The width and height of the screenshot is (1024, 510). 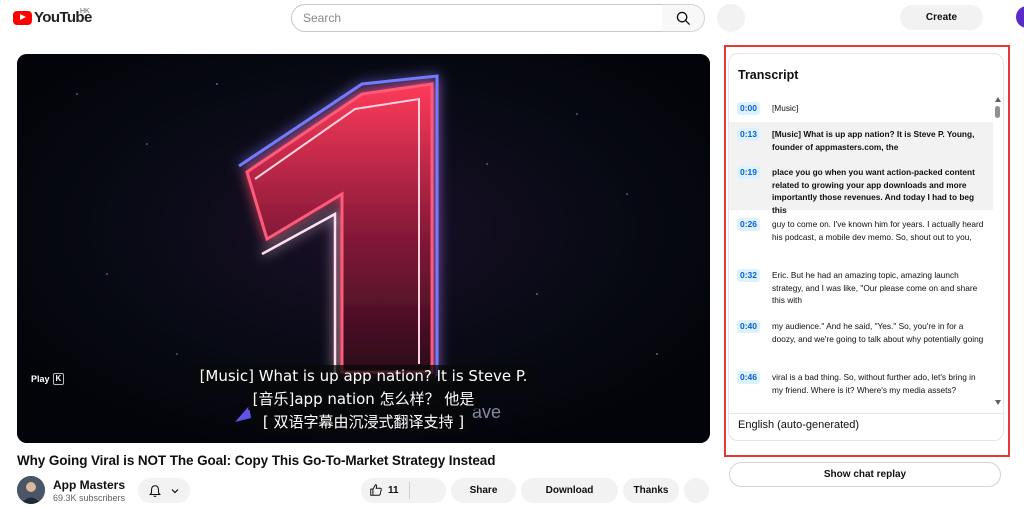 I want to click on search-box, so click(x=477, y=18).